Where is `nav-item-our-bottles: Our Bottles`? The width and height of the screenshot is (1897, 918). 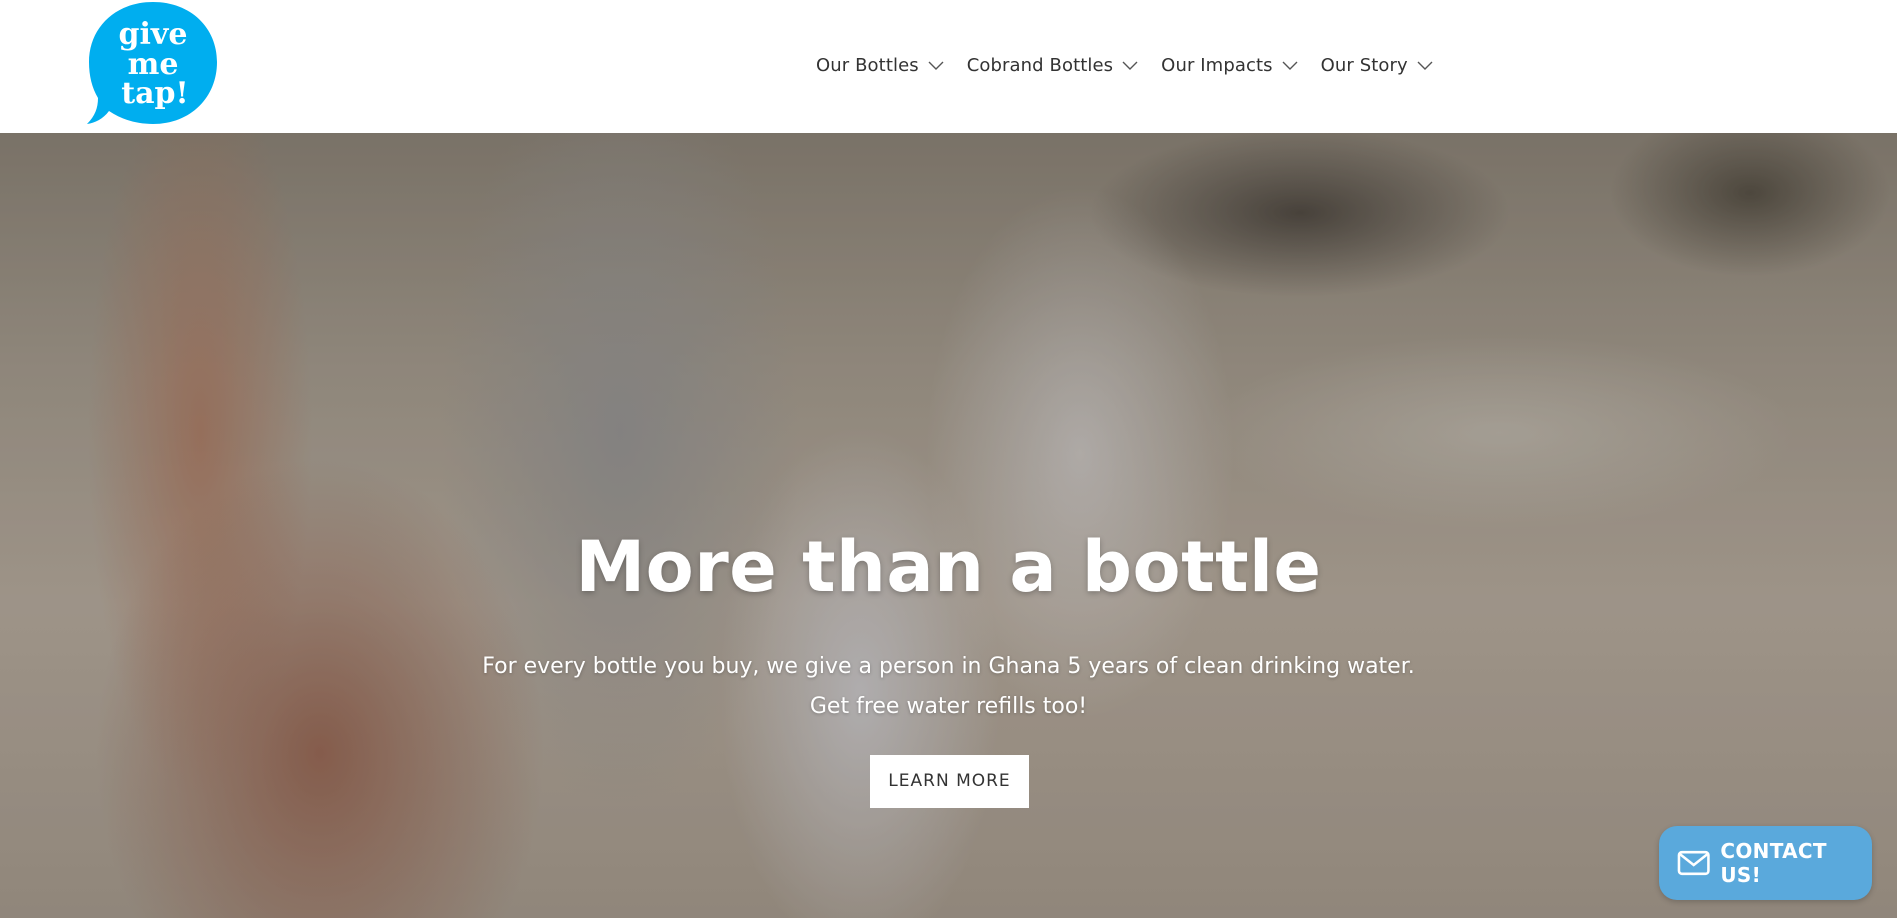 nav-item-our-bottles: Our Bottles is located at coordinates (880, 65).